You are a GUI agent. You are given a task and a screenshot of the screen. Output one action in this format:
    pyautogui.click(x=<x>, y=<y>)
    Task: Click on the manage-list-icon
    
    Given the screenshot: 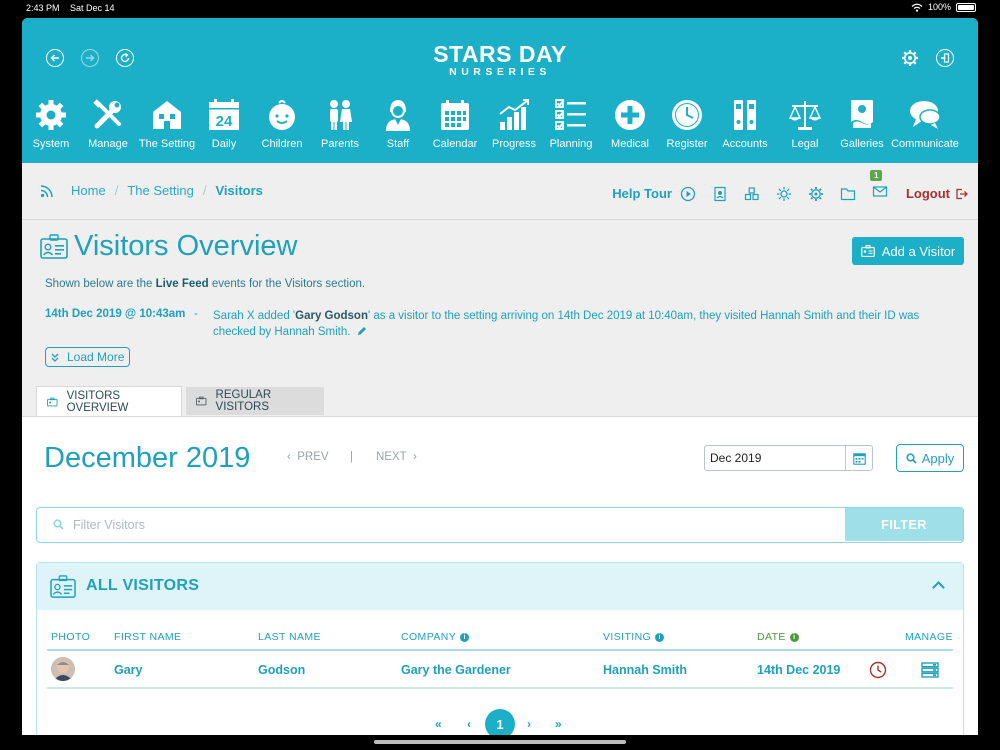 What is the action you would take?
    pyautogui.click(x=930, y=670)
    